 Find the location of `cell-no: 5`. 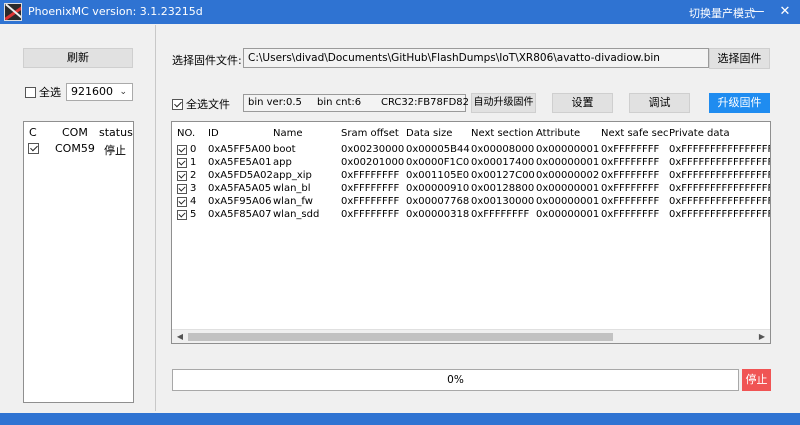

cell-no: 5 is located at coordinates (193, 214).